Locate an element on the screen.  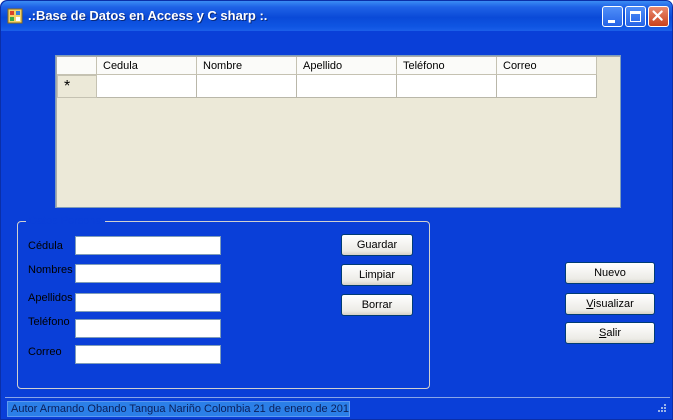
close-button is located at coordinates (658, 16).